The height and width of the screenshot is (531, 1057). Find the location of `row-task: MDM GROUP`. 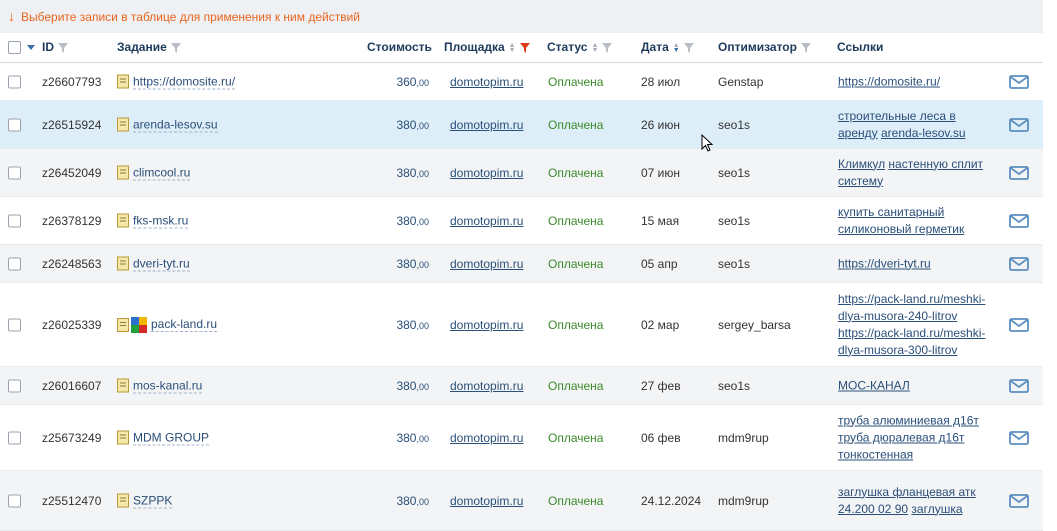

row-task: MDM GROUP is located at coordinates (163, 437).